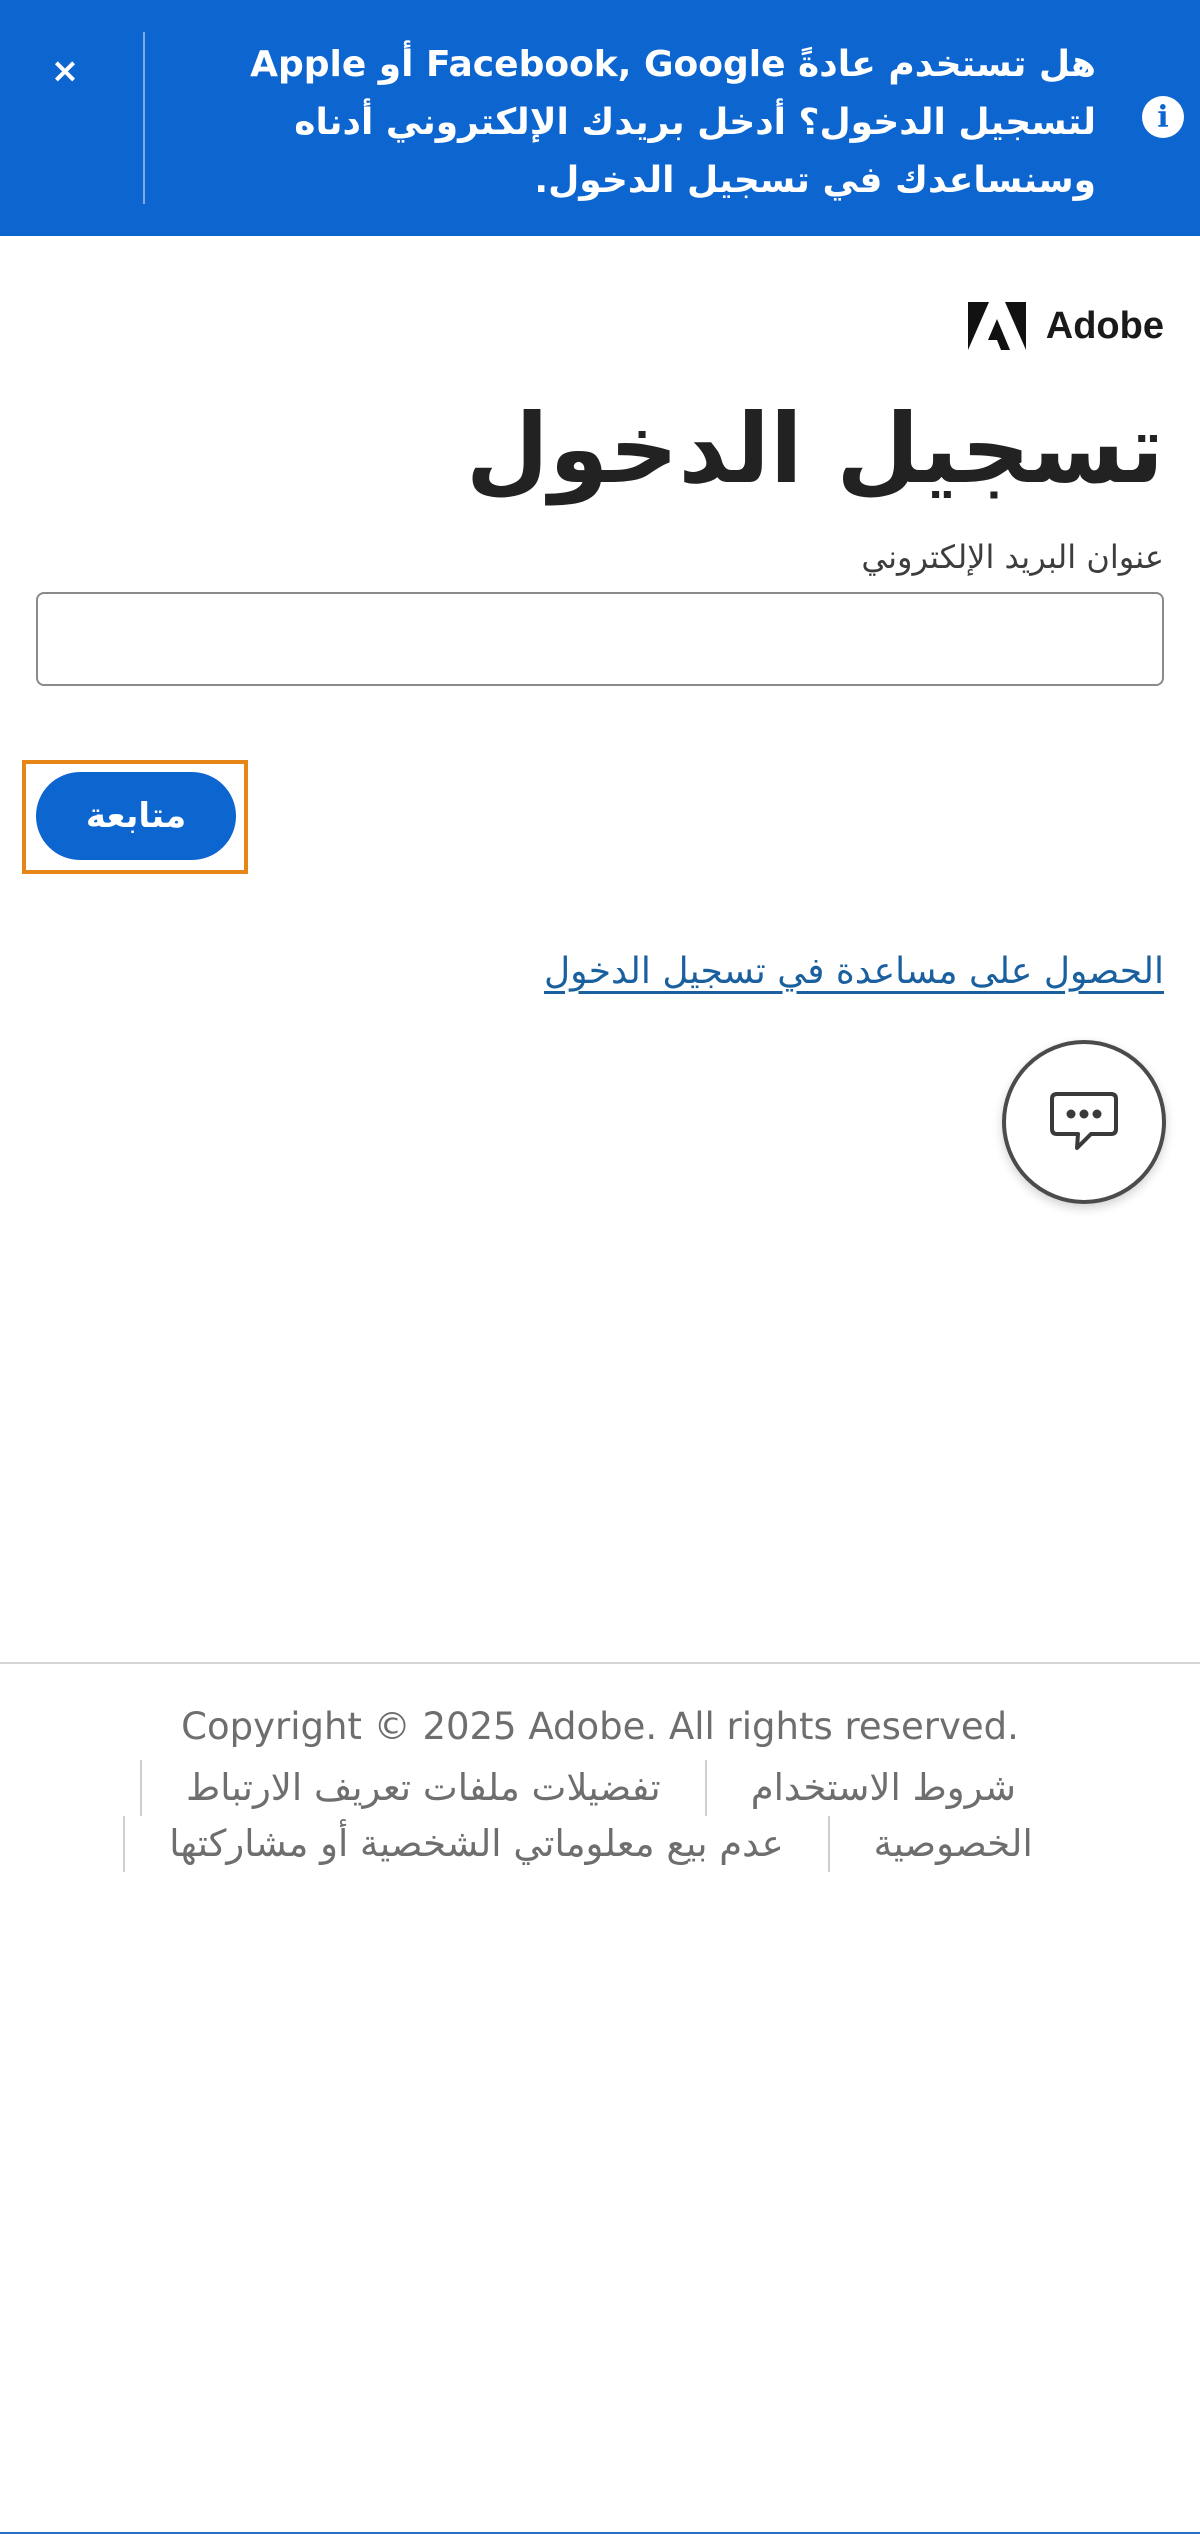  What do you see at coordinates (600, 639) in the screenshot?
I see `email-field` at bounding box center [600, 639].